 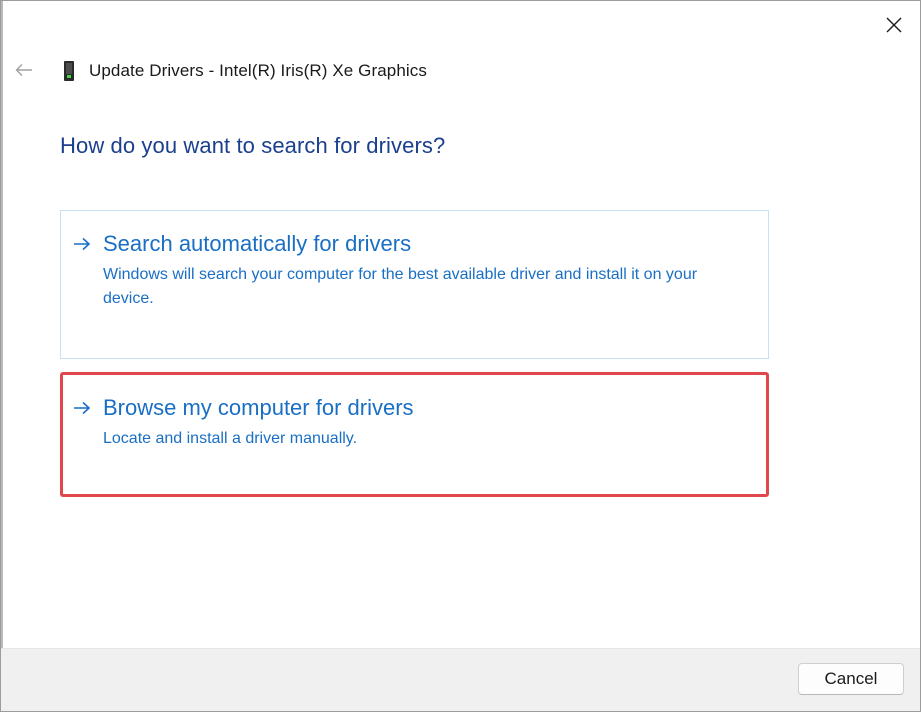 What do you see at coordinates (230, 438) in the screenshot?
I see `option-description: Locate and install a driver manually.` at bounding box center [230, 438].